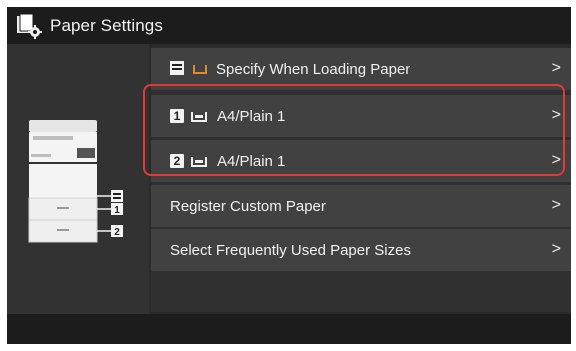 The height and width of the screenshot is (351, 576). What do you see at coordinates (177, 116) in the screenshot?
I see `tray-number-badge: 1` at bounding box center [177, 116].